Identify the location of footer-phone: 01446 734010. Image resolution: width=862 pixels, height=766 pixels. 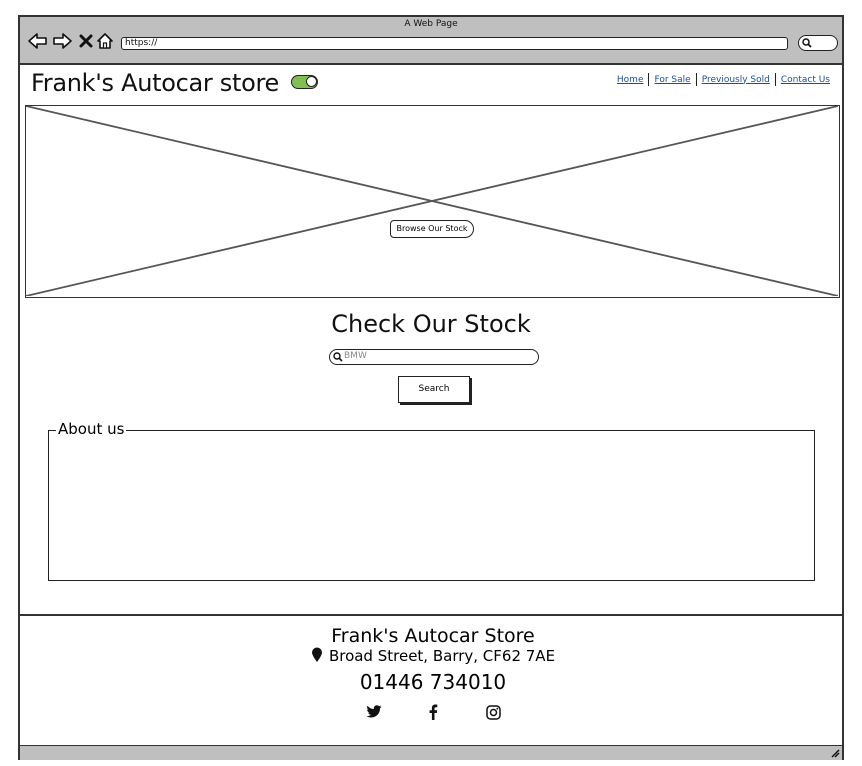
(433, 682).